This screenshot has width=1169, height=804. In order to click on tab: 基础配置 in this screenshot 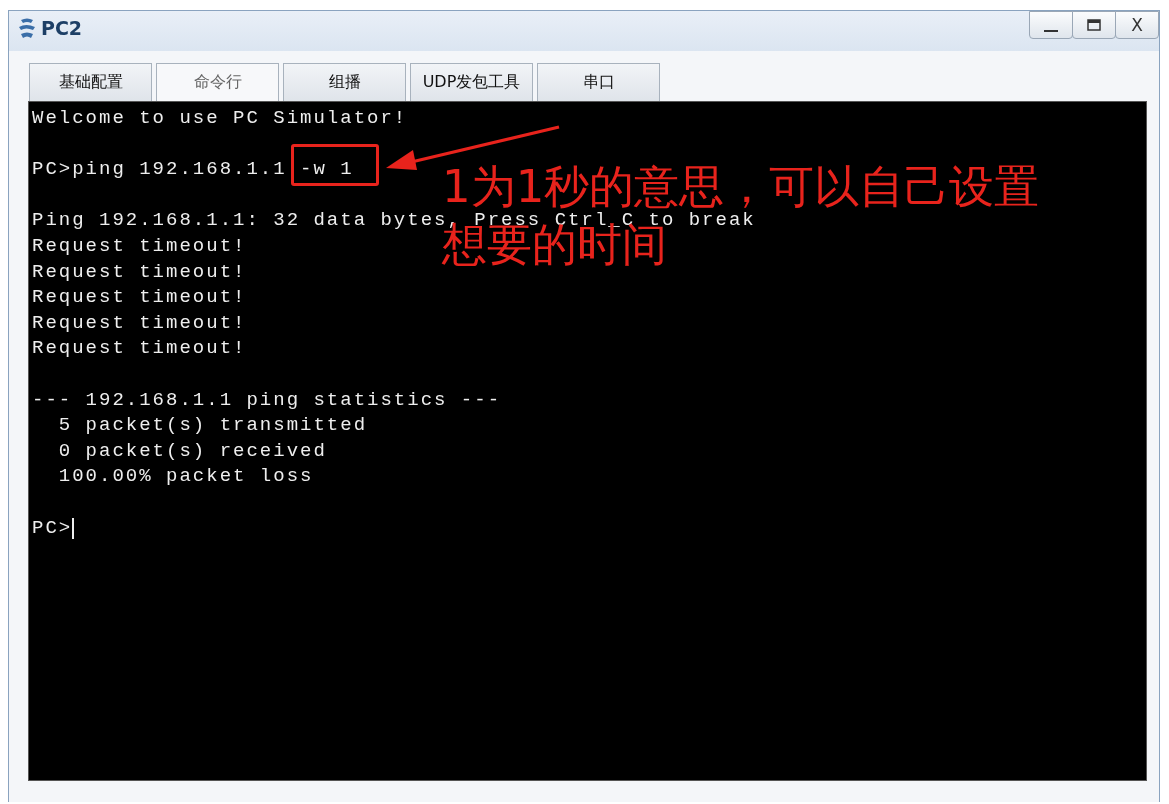, I will do `click(90, 82)`.